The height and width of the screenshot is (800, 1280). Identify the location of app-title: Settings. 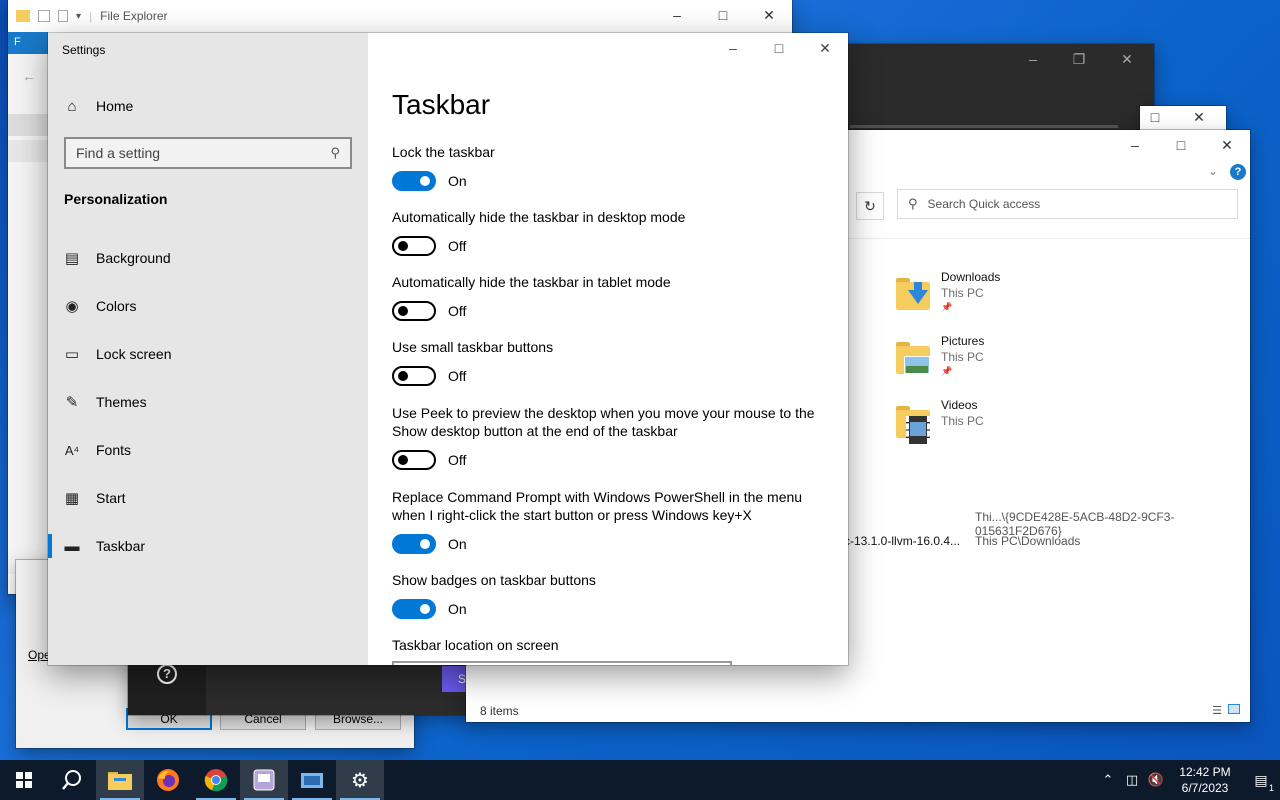
(84, 50).